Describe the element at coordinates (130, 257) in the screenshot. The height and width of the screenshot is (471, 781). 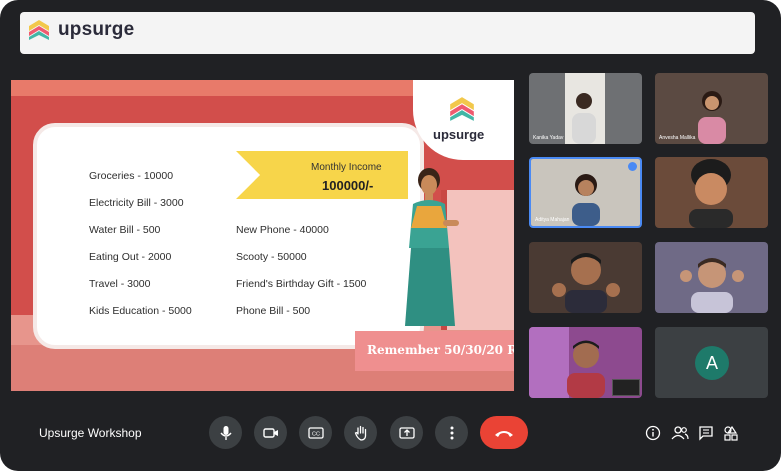
I see `expense-item: Eating Out - 2000` at that location.